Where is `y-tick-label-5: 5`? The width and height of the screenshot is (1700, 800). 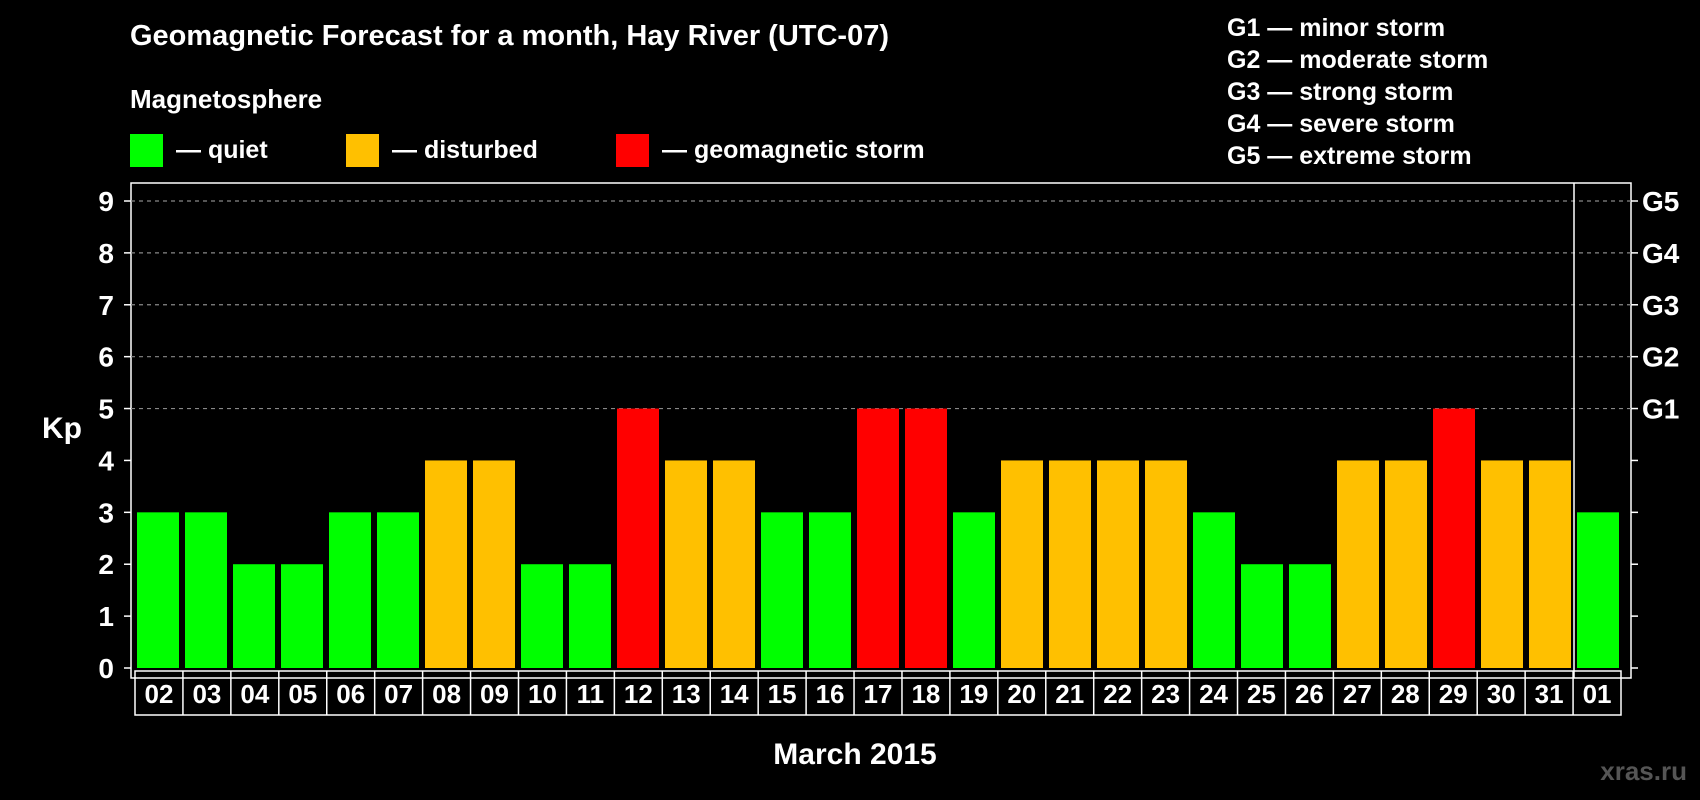 y-tick-label-5: 5 is located at coordinates (106, 409).